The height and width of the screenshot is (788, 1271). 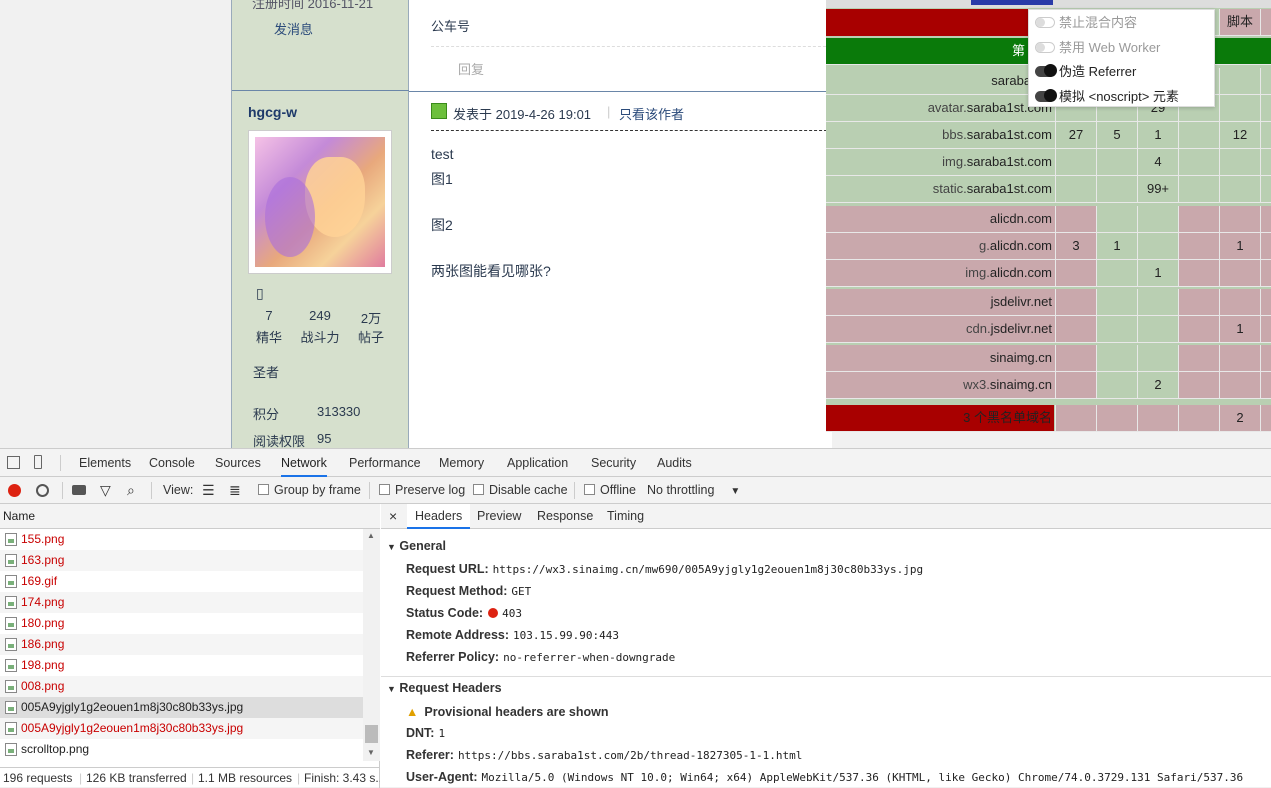 What do you see at coordinates (181, 686) in the screenshot?
I see `request-row: 008.png` at bounding box center [181, 686].